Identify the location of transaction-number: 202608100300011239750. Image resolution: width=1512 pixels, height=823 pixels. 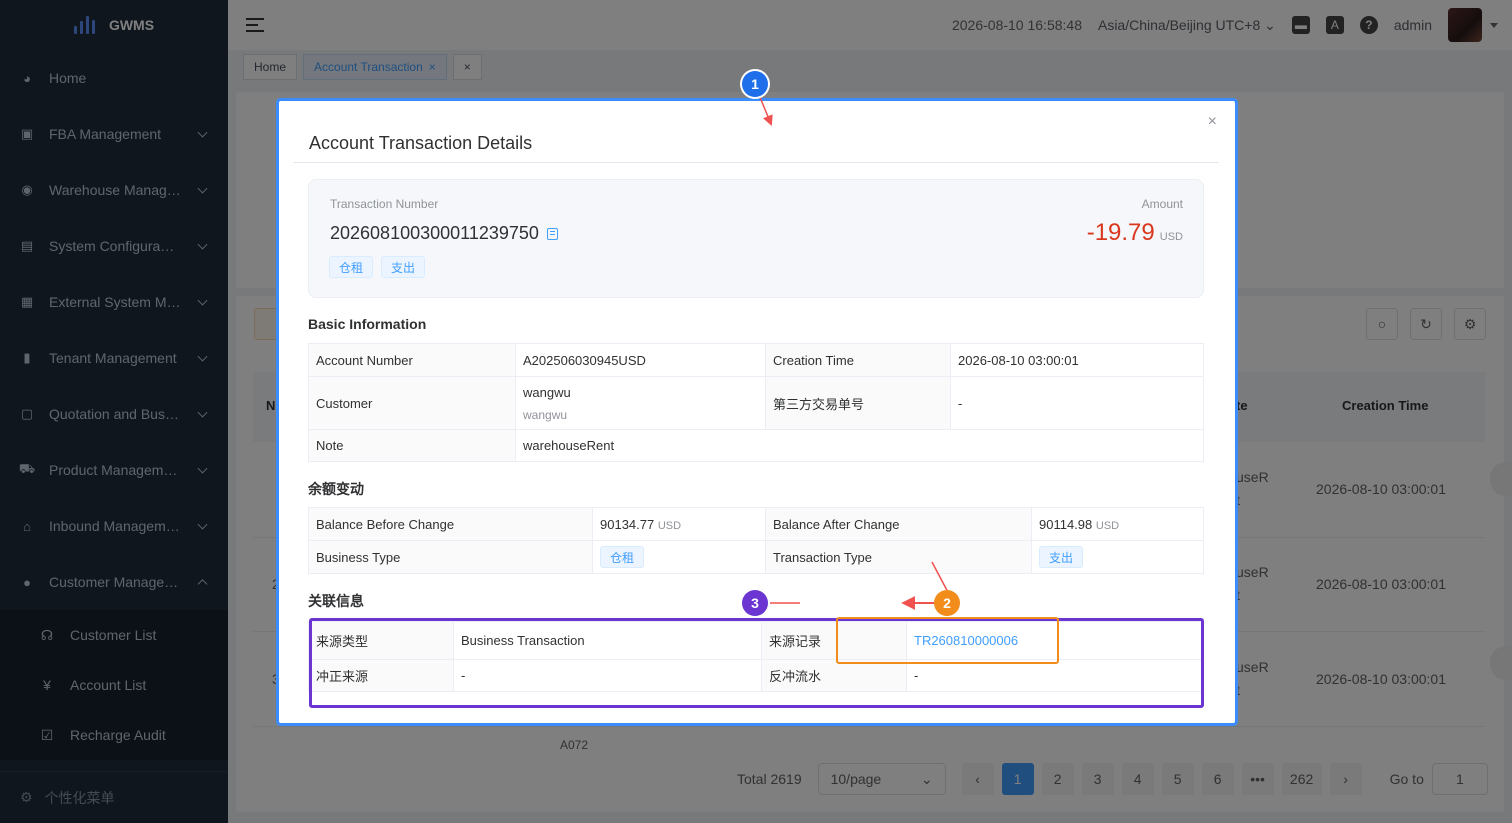
(444, 233).